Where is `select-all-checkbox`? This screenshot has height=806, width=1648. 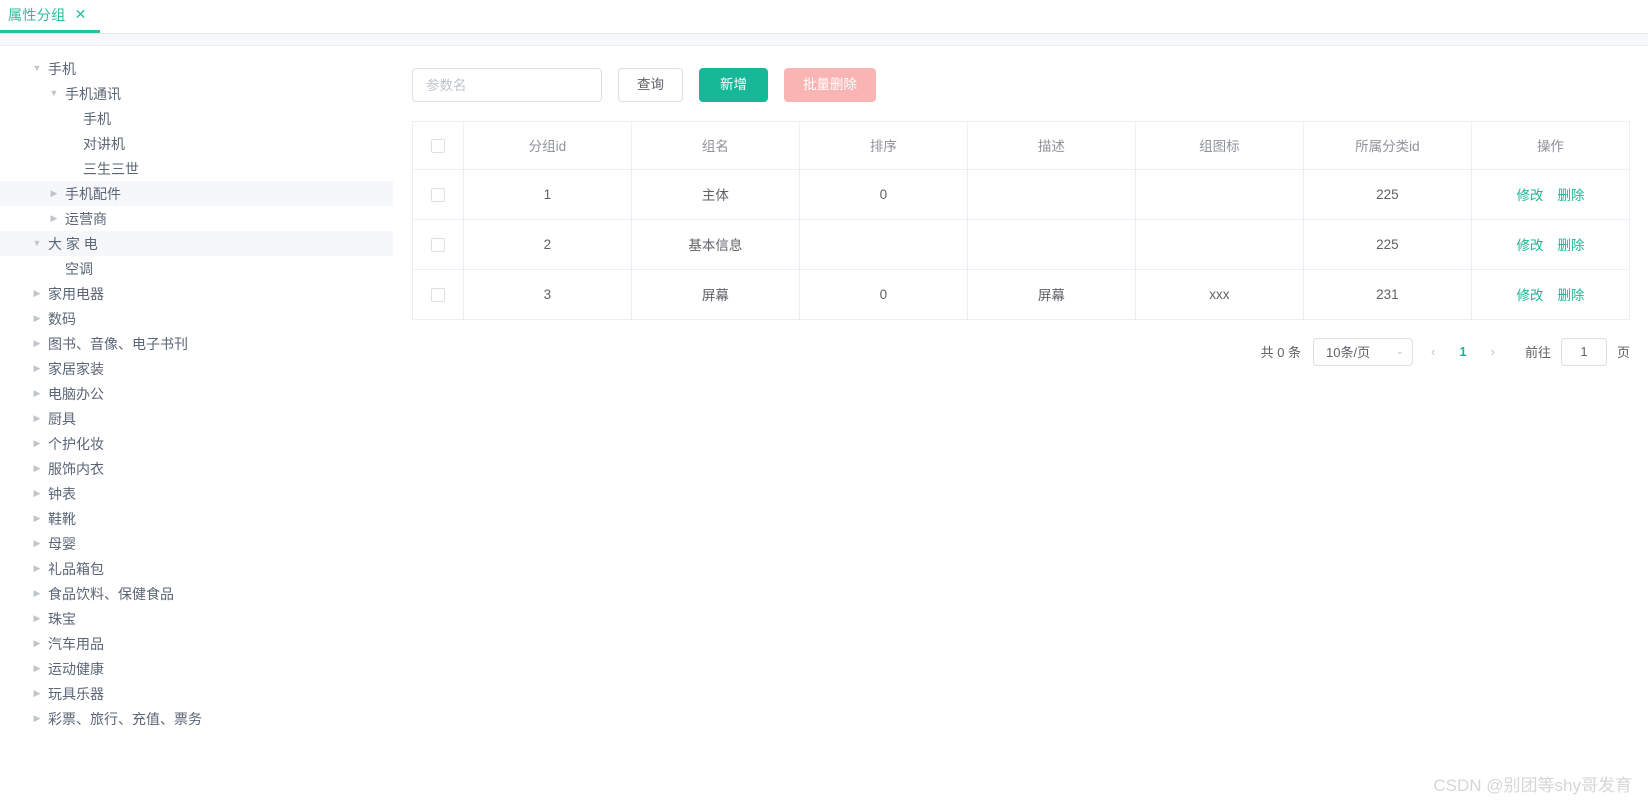
select-all-checkbox is located at coordinates (437, 145).